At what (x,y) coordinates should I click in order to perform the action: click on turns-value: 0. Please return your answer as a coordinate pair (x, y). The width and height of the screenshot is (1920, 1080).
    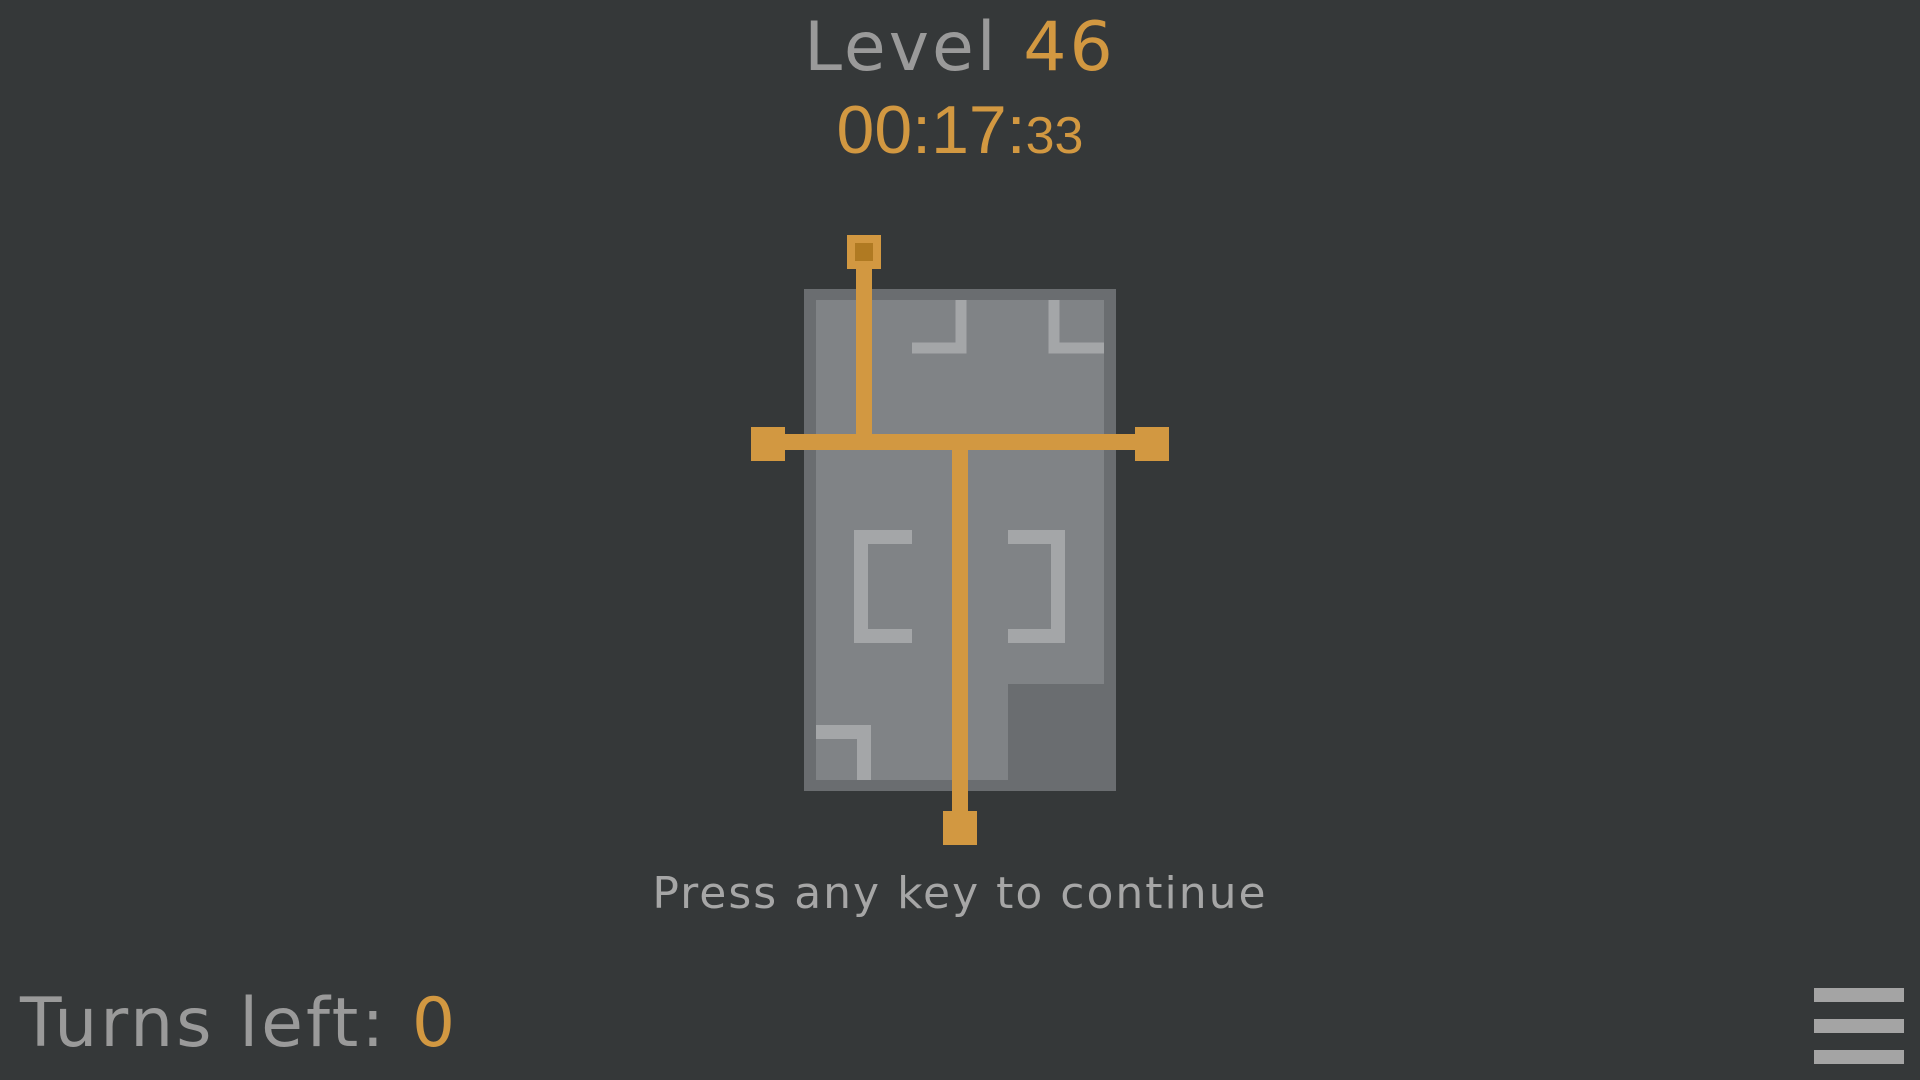
    Looking at the image, I should click on (435, 1023).